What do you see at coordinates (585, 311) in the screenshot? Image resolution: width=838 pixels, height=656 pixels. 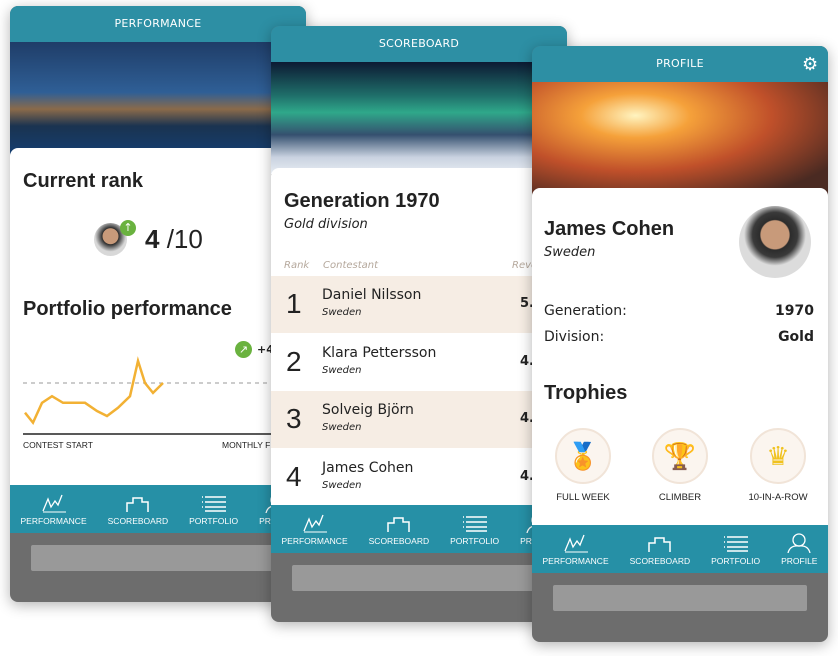 I see `generation-label: Generation:` at bounding box center [585, 311].